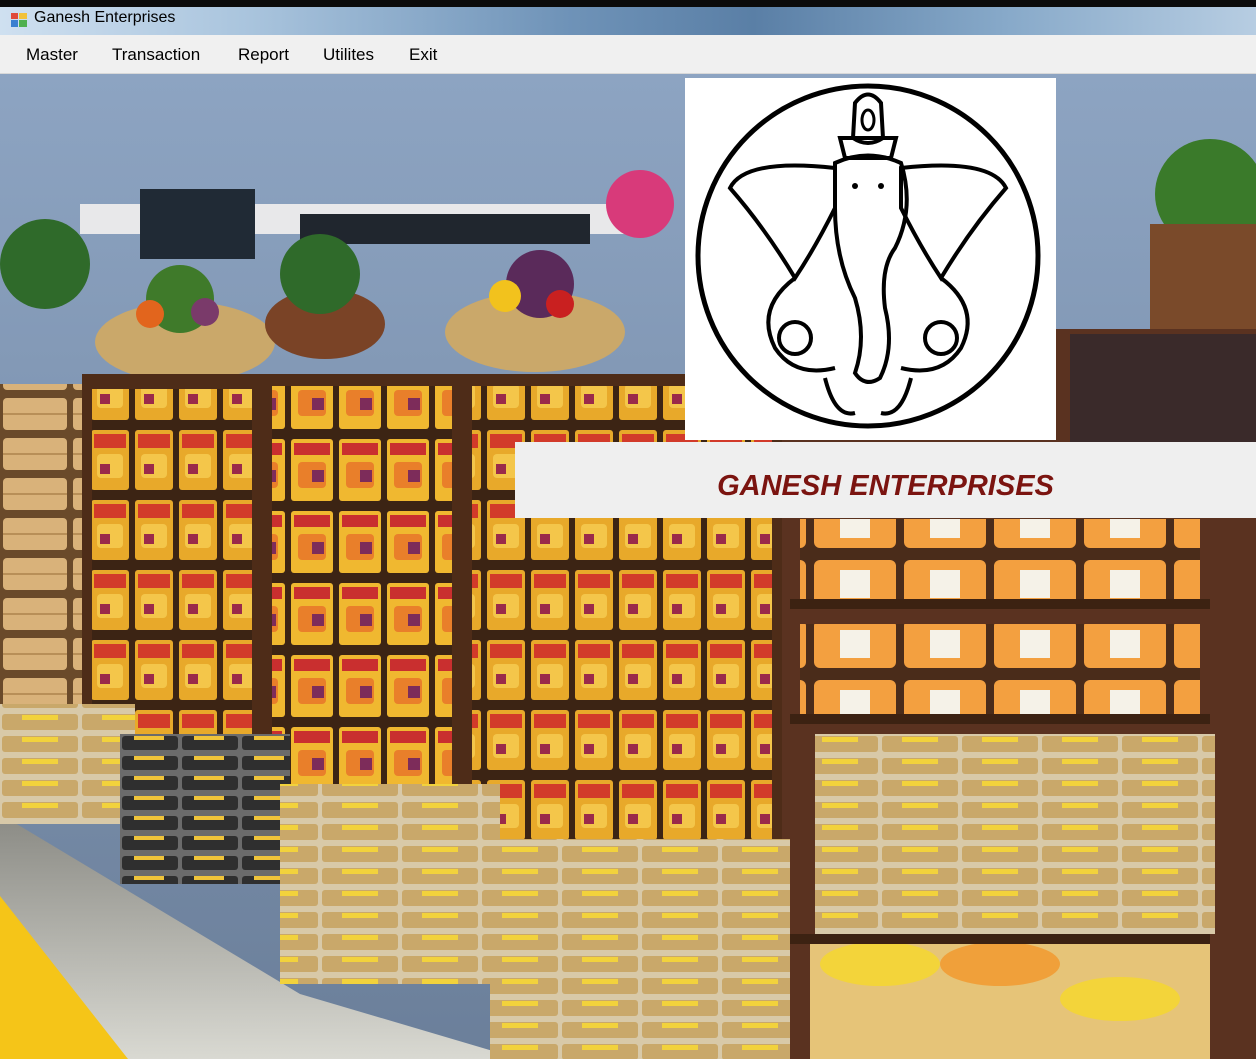 Image resolution: width=1256 pixels, height=1059 pixels. I want to click on menu-utilities: Utilites, so click(348, 55).